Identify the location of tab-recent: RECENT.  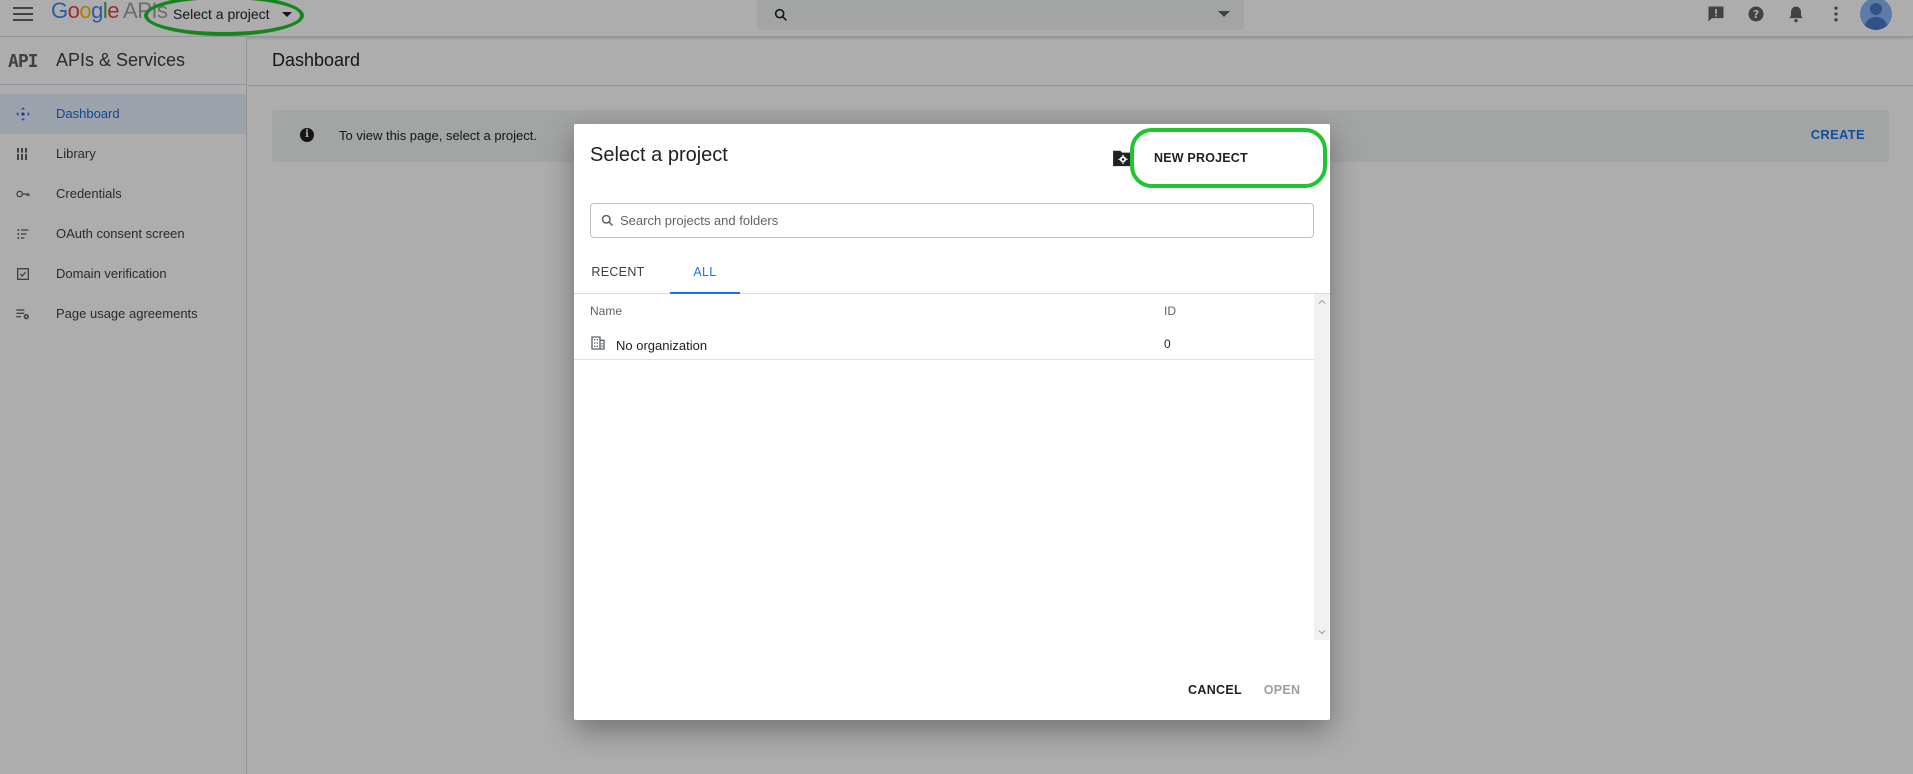
(618, 276).